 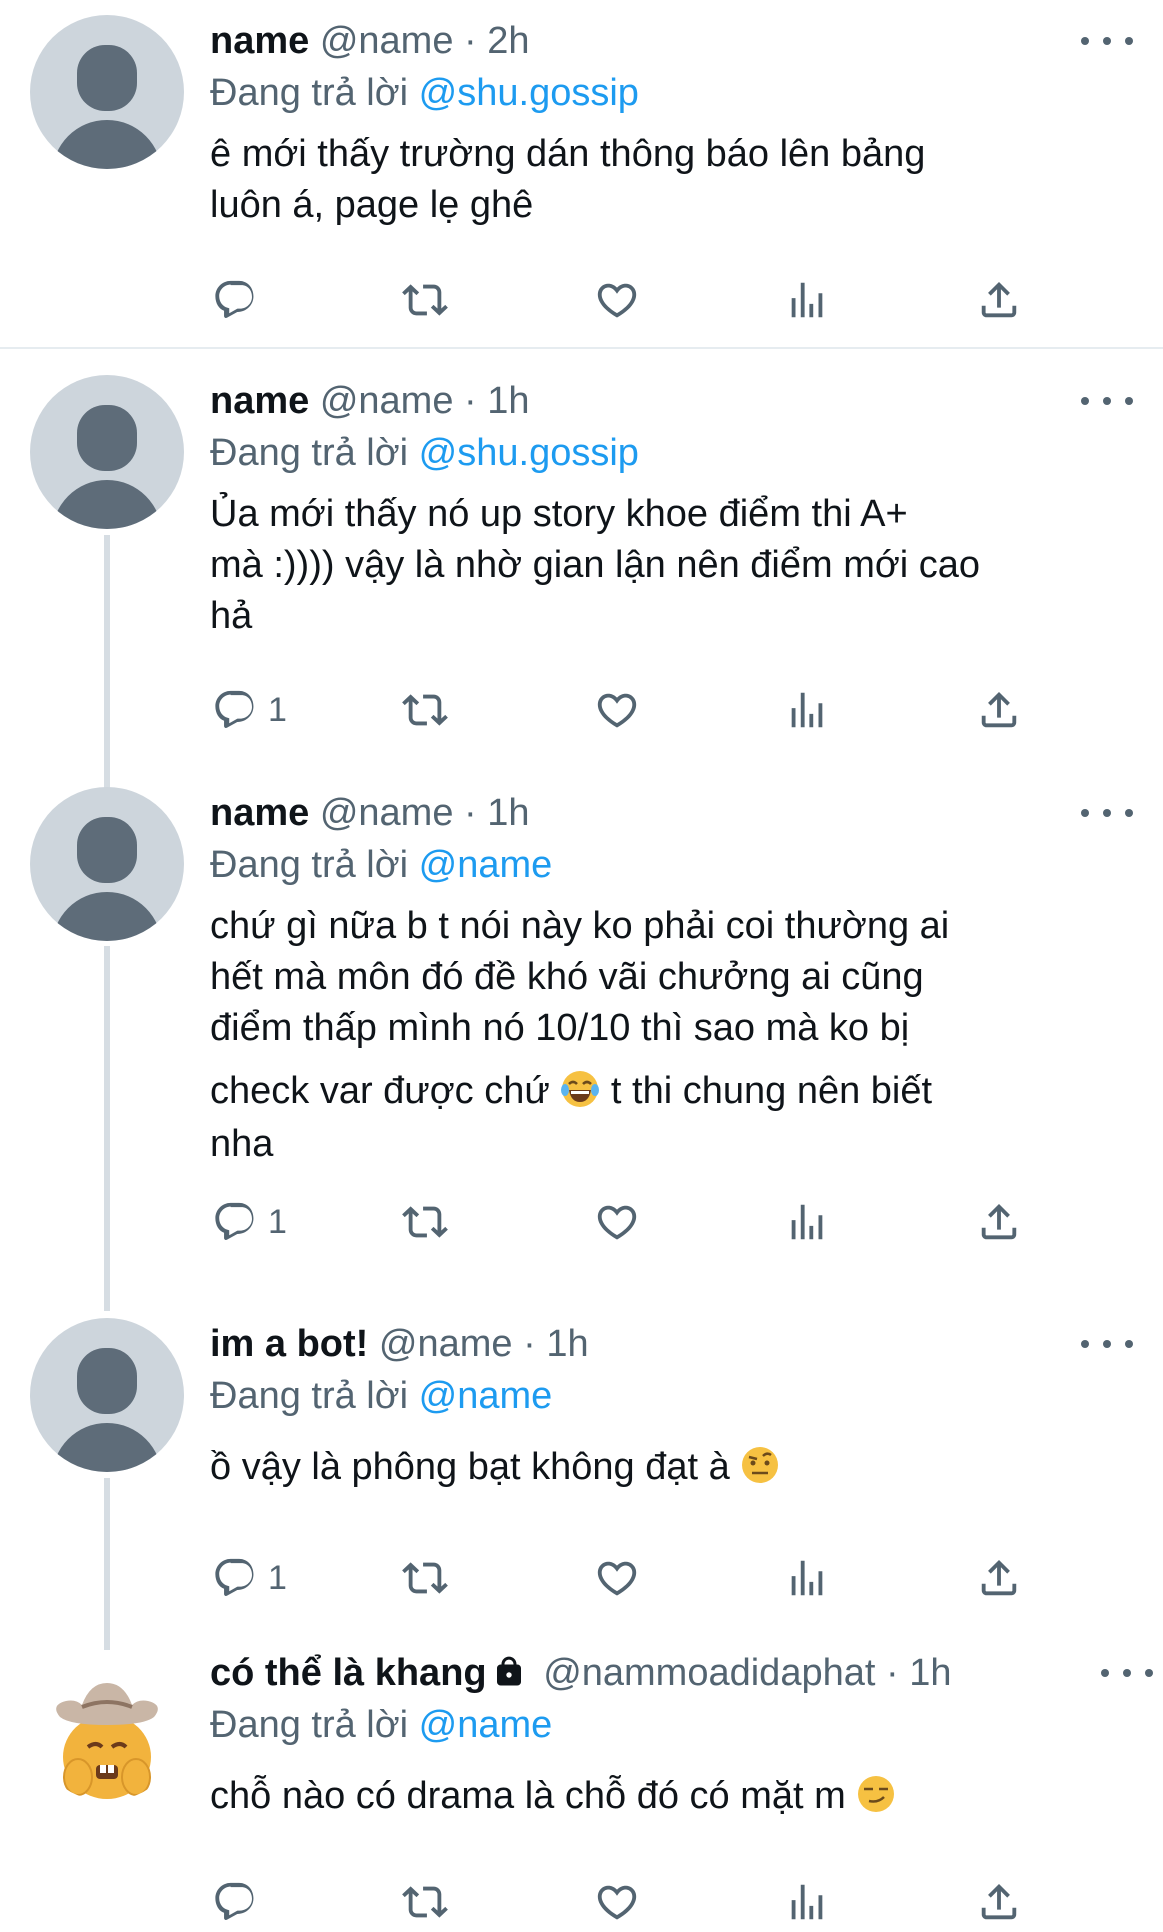 What do you see at coordinates (676, 1467) in the screenshot?
I see `tweet-text: ồ vậy là phông bạt không đạt à` at bounding box center [676, 1467].